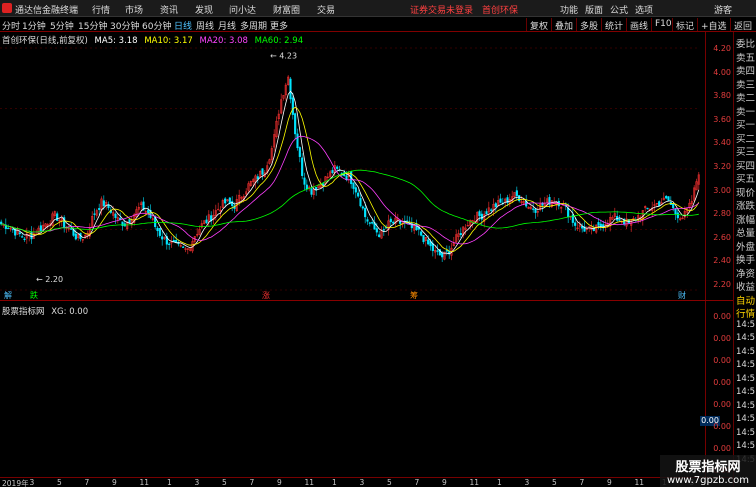 The height and width of the screenshot is (487, 756). What do you see at coordinates (183, 25) in the screenshot?
I see `period-daily: 日线` at bounding box center [183, 25].